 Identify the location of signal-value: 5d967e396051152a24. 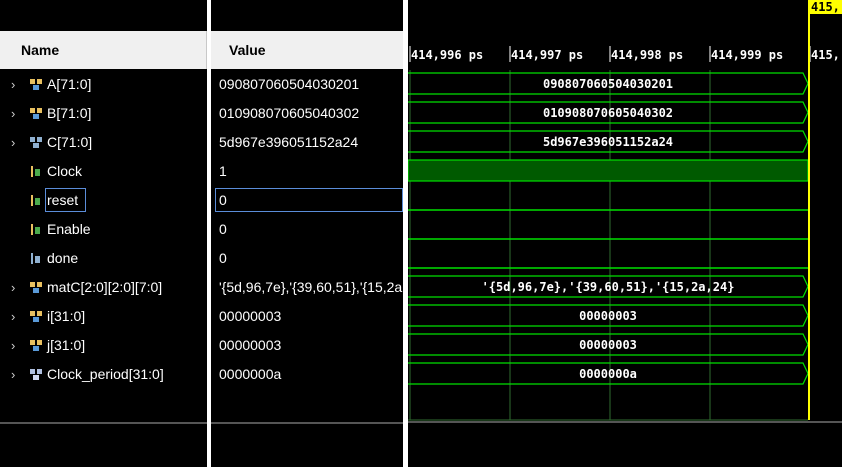
(289, 142).